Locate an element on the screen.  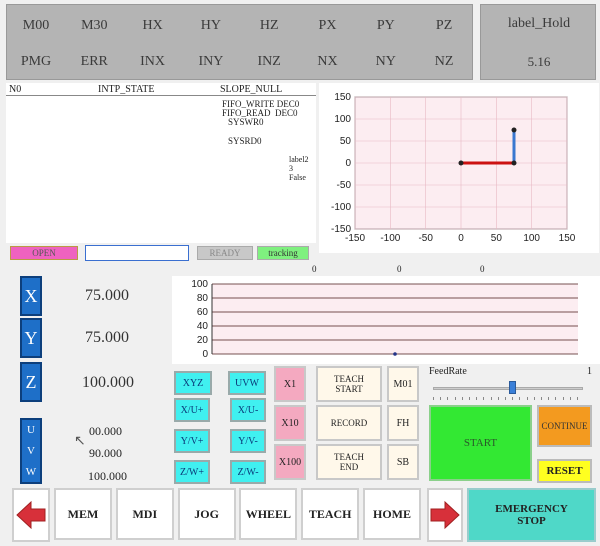
feedrate-slider is located at coordinates (508, 392).